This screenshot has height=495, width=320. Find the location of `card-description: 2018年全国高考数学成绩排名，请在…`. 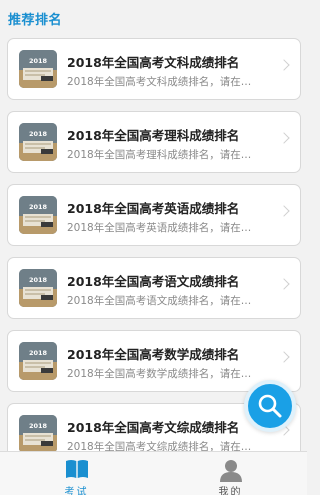

card-description: 2018年全国高考数学成绩排名，请在… is located at coordinates (159, 374).